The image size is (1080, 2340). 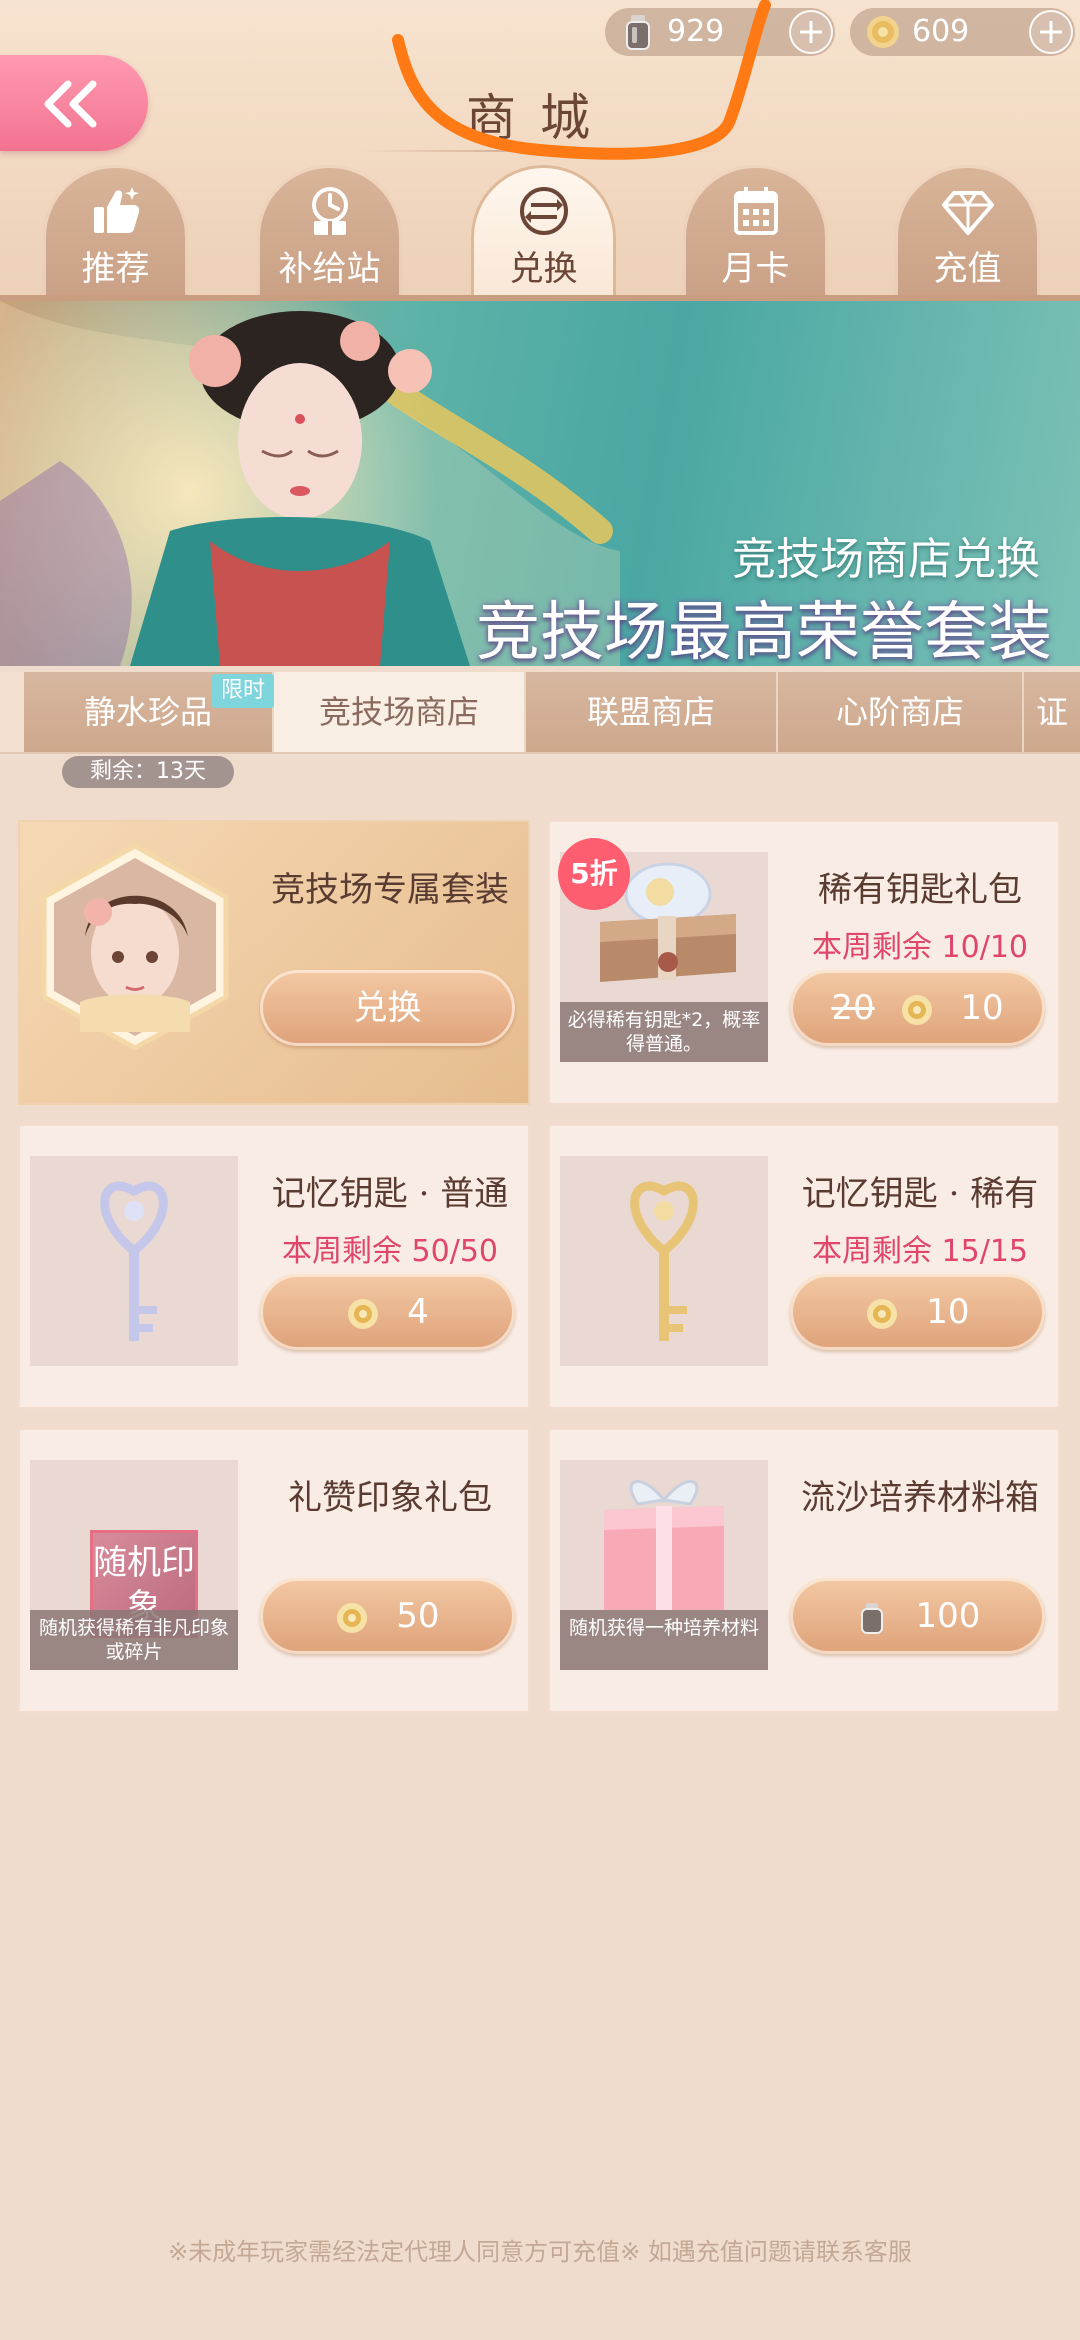 I want to click on item-description: 随机获得稀有非凡印象或碎片, so click(x=134, y=1640).